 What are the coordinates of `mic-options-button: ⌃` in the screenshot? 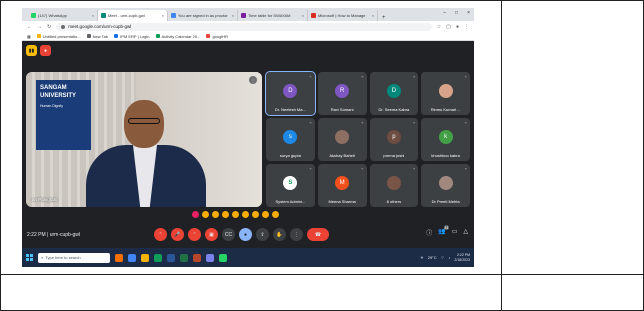 It's located at (160, 234).